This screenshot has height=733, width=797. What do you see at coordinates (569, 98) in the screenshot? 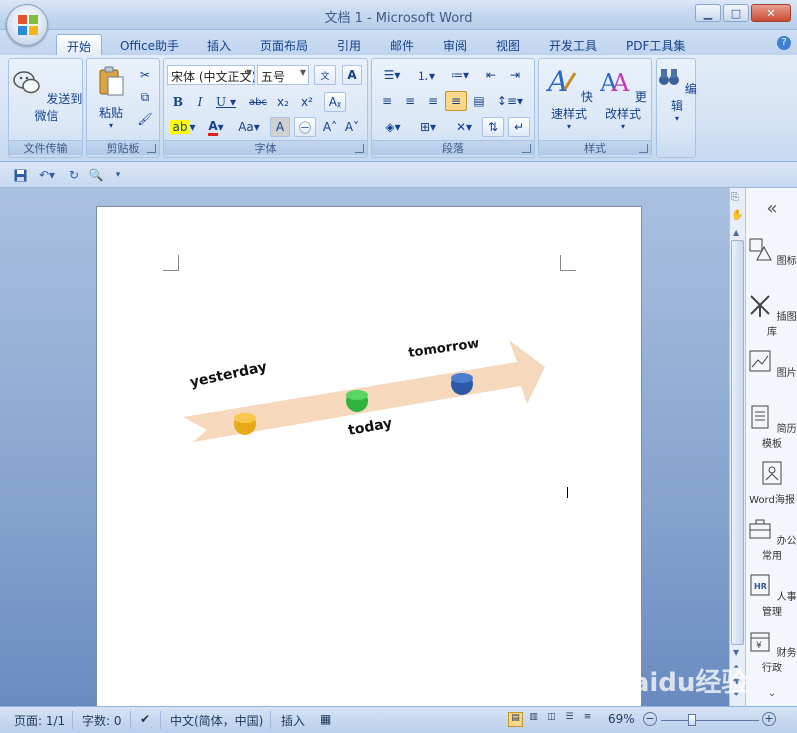
I see `quick-styles-button: A 快速样式 ▾` at bounding box center [569, 98].